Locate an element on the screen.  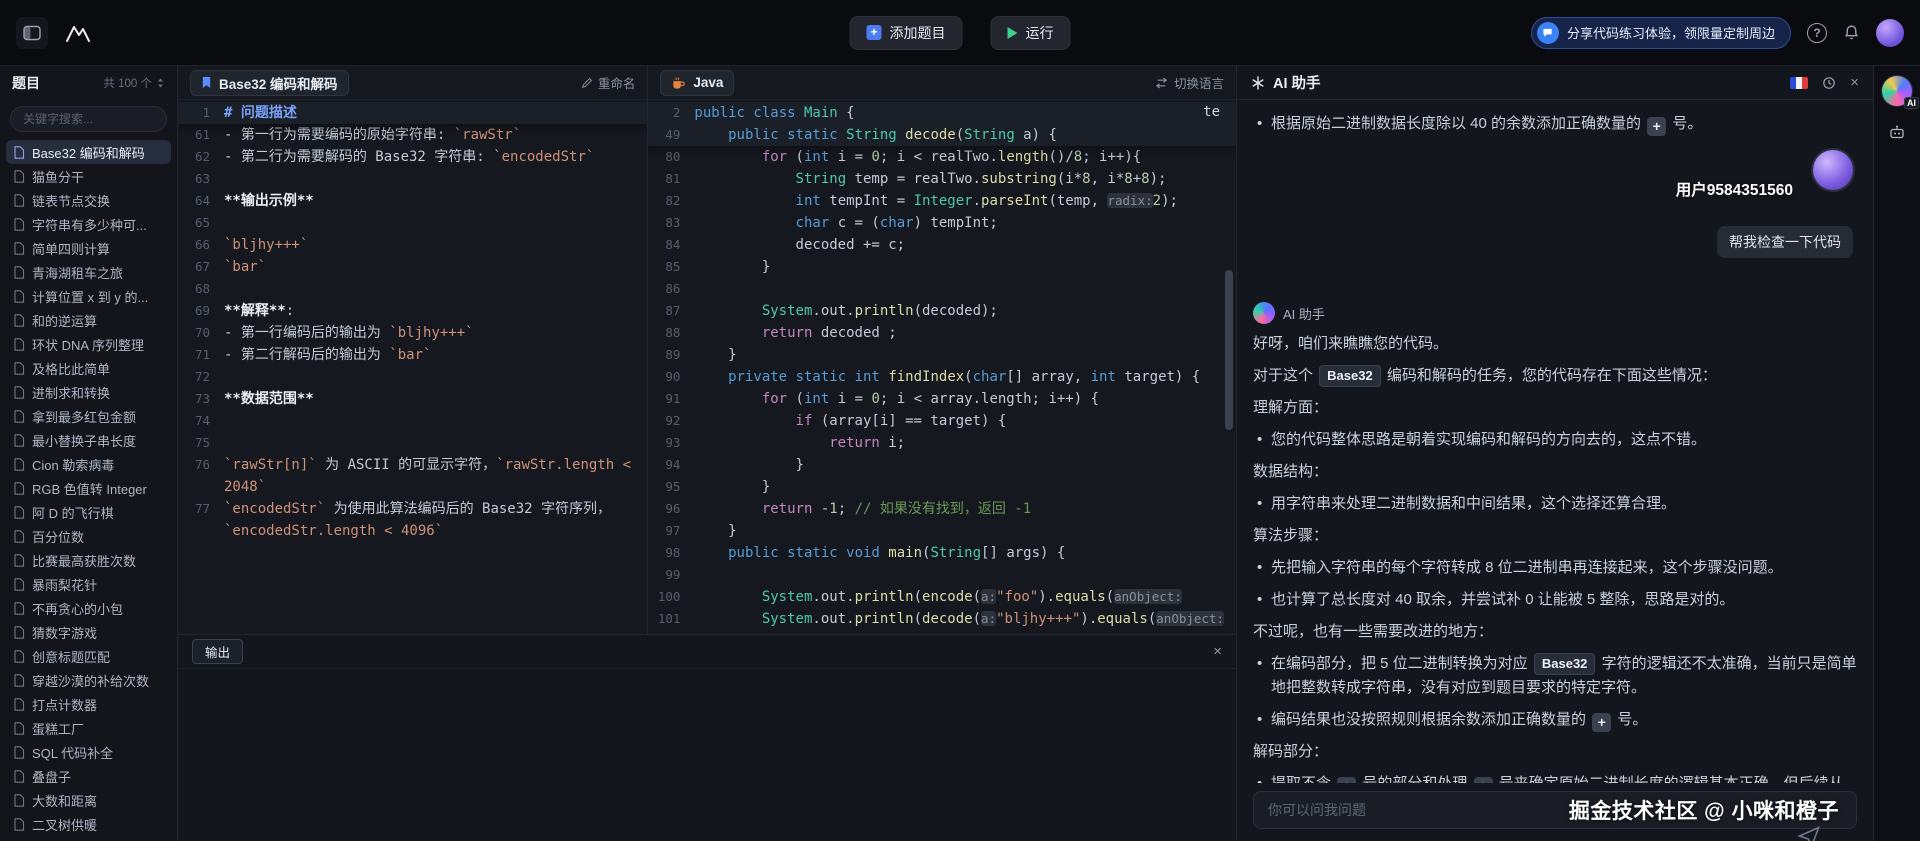
editor-line: 85 } is located at coordinates (942, 267).